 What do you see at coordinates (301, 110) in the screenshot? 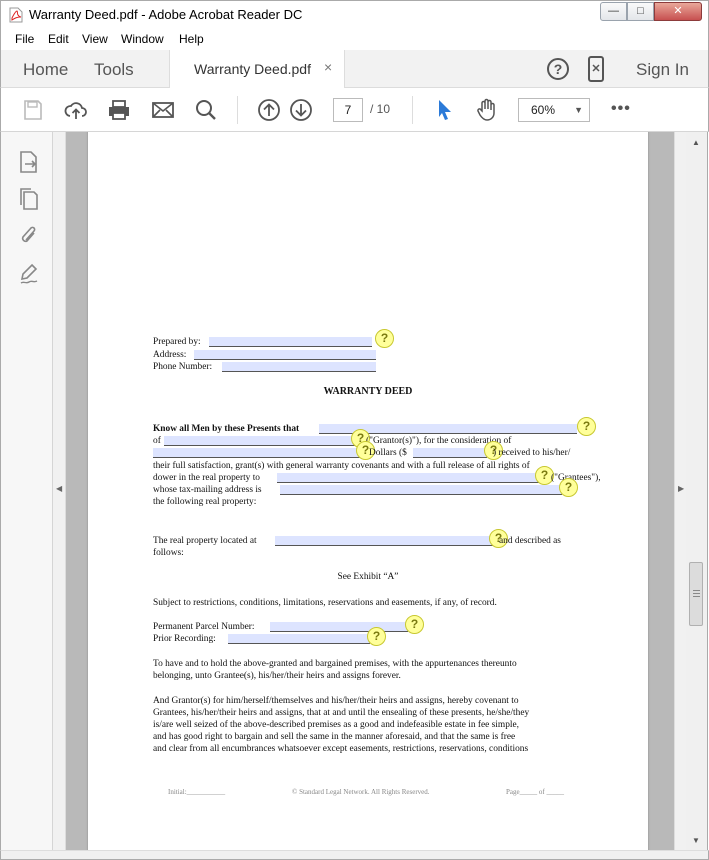
I see `page-down-icon` at bounding box center [301, 110].